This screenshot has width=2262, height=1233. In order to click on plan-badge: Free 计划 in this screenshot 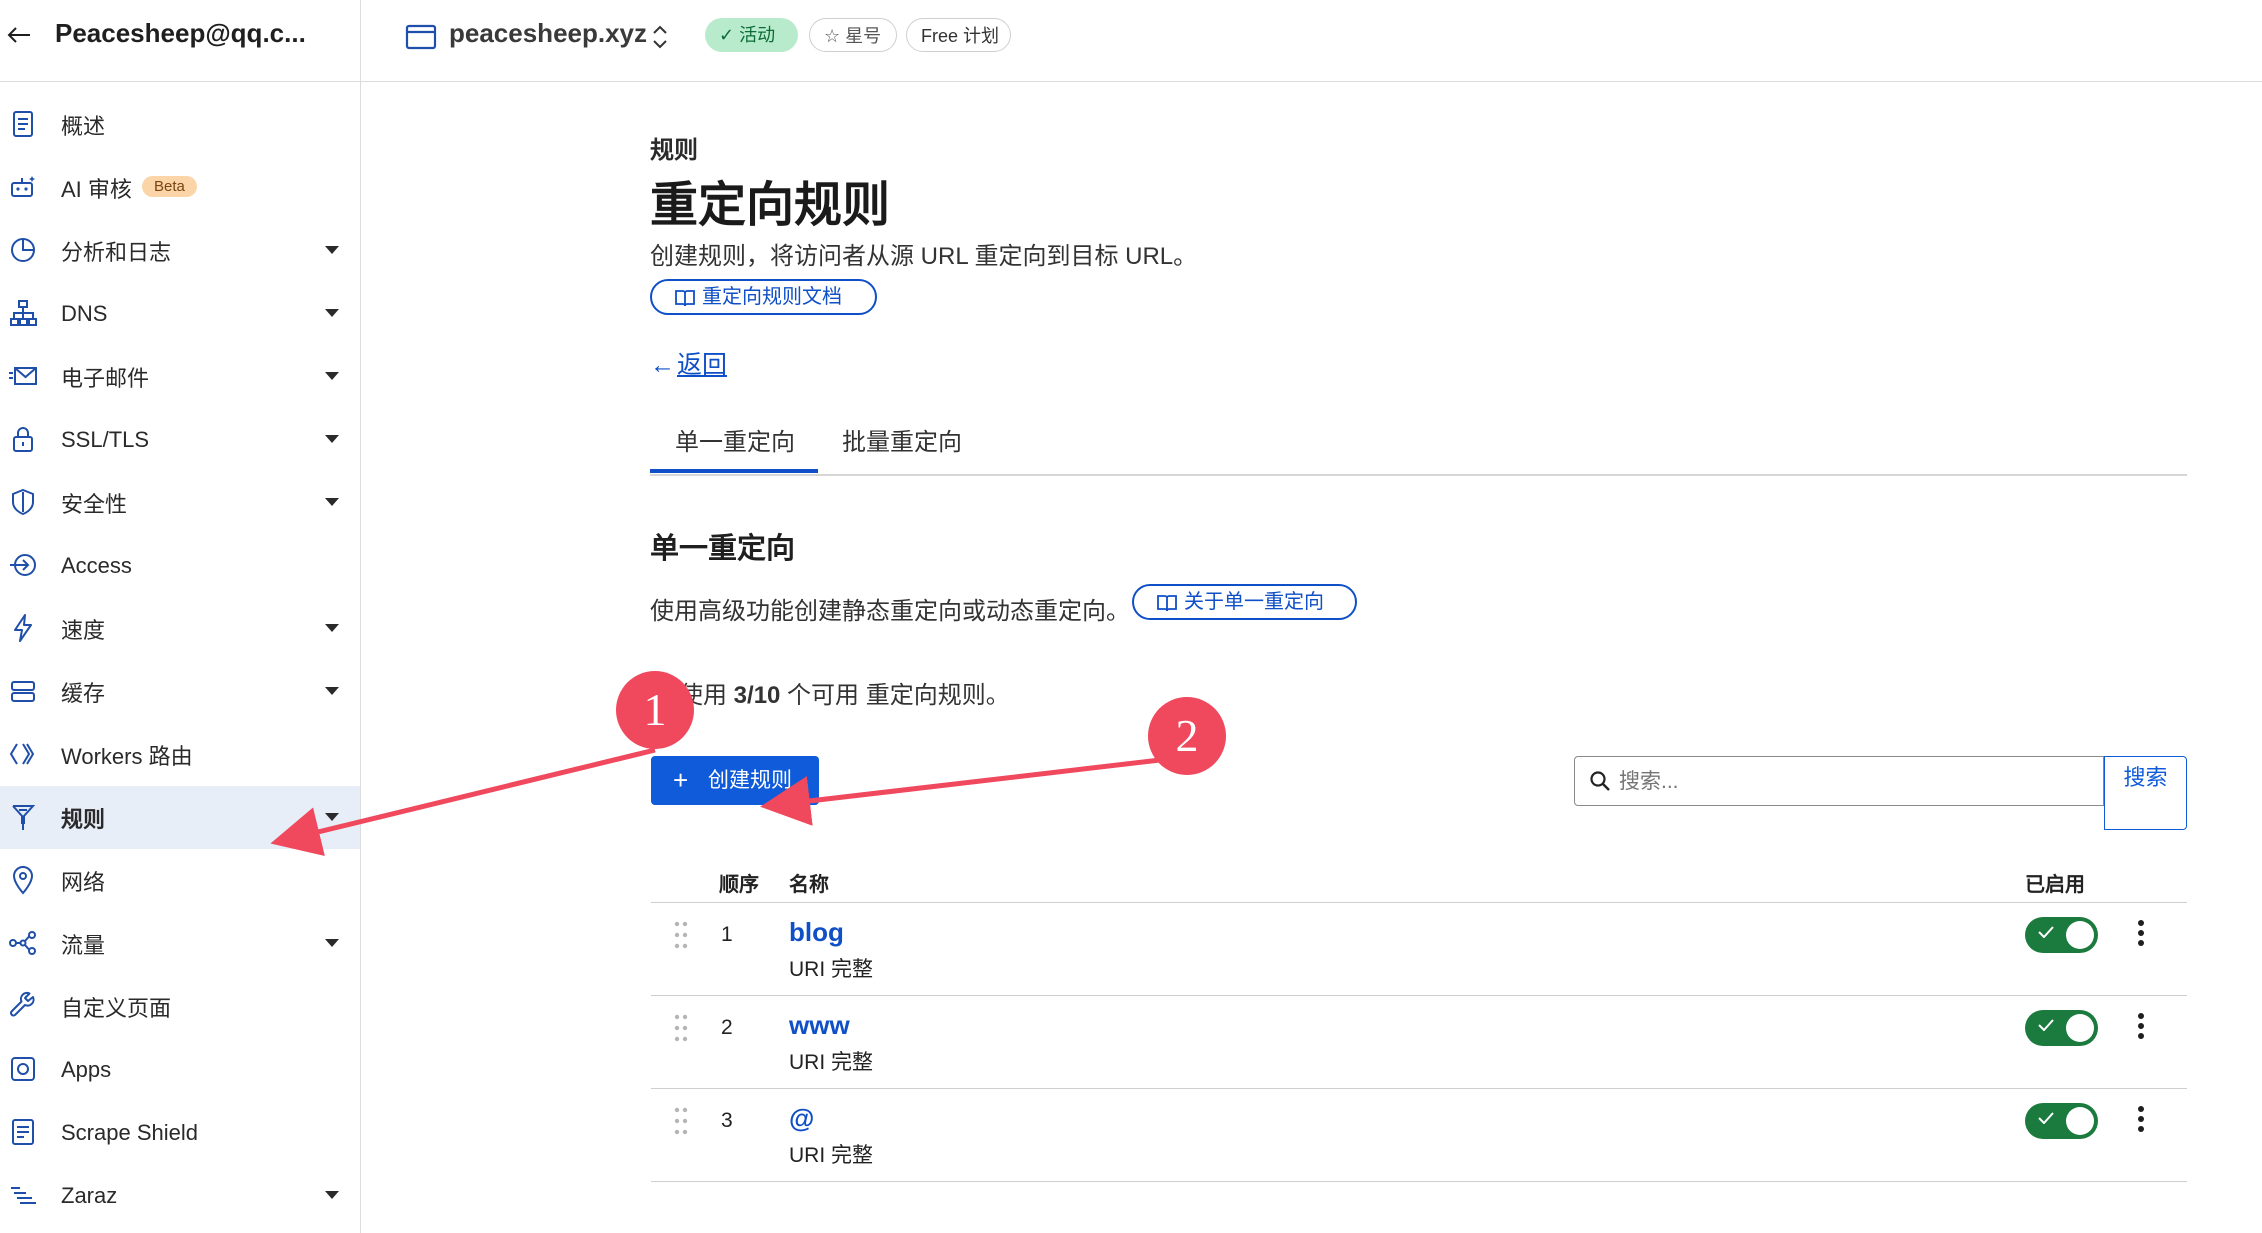, I will do `click(958, 35)`.